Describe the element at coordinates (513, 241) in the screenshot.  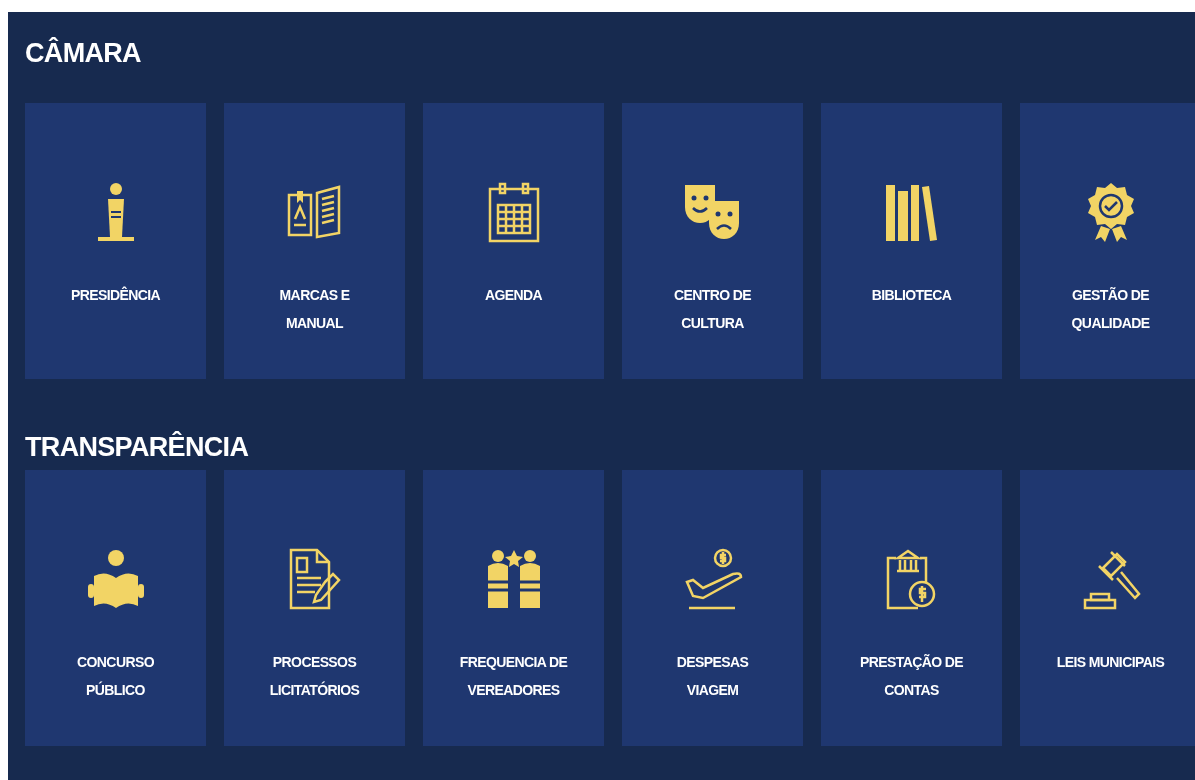
I see `menu-tile: AGENDA` at that location.